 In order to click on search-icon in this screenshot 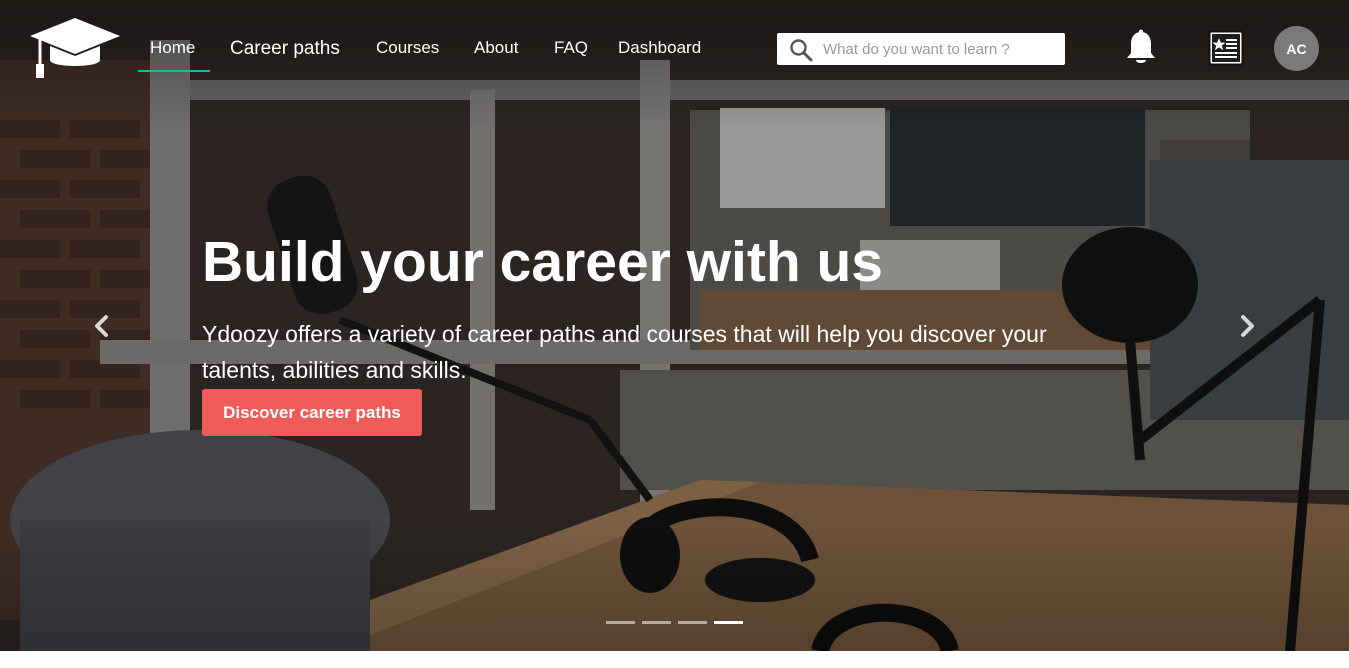, I will do `click(801, 50)`.